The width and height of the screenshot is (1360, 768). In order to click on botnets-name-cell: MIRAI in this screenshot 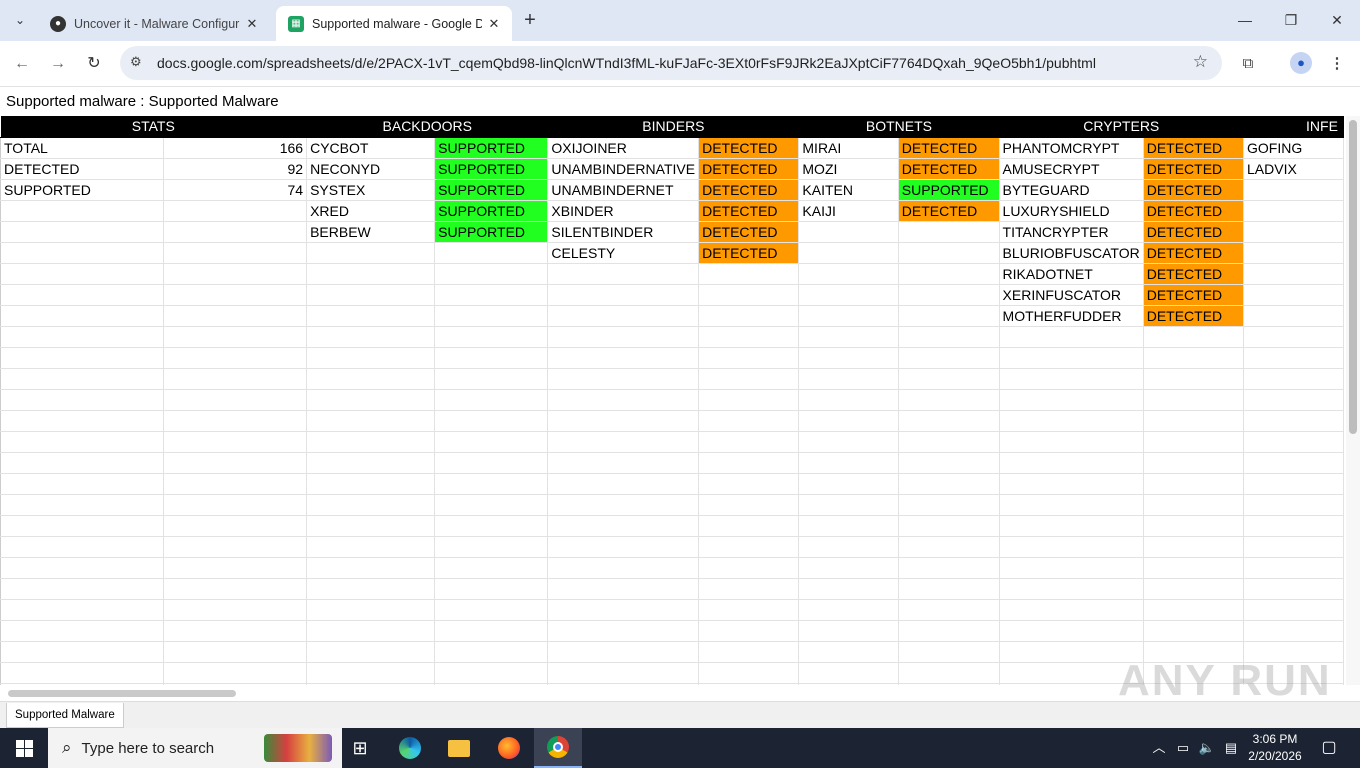, I will do `click(848, 148)`.